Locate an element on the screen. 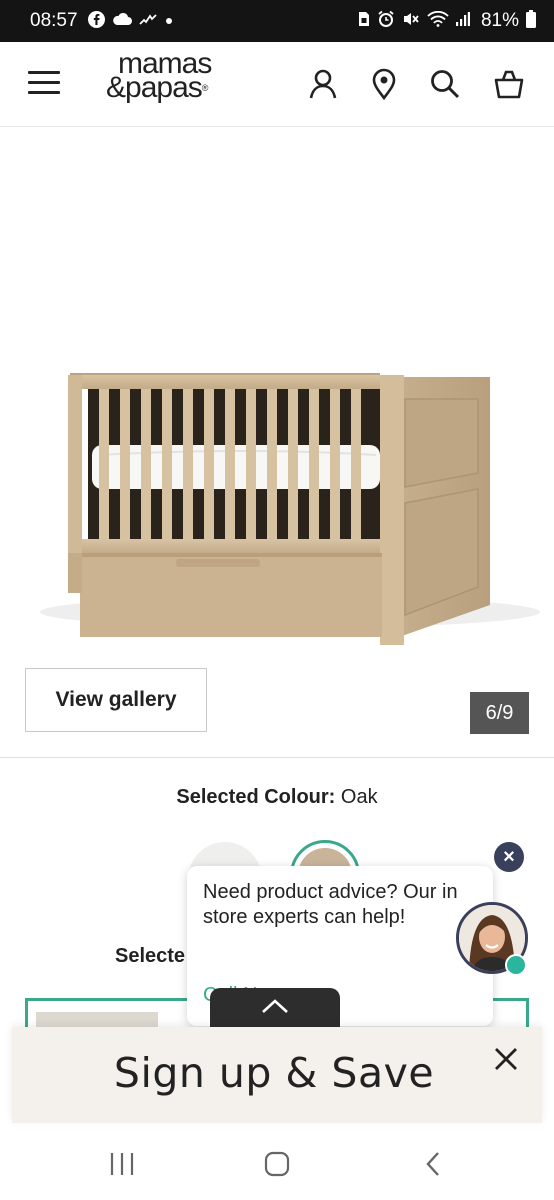 This screenshot has height=1200, width=554. logo-registered-mark: ® is located at coordinates (205, 88).